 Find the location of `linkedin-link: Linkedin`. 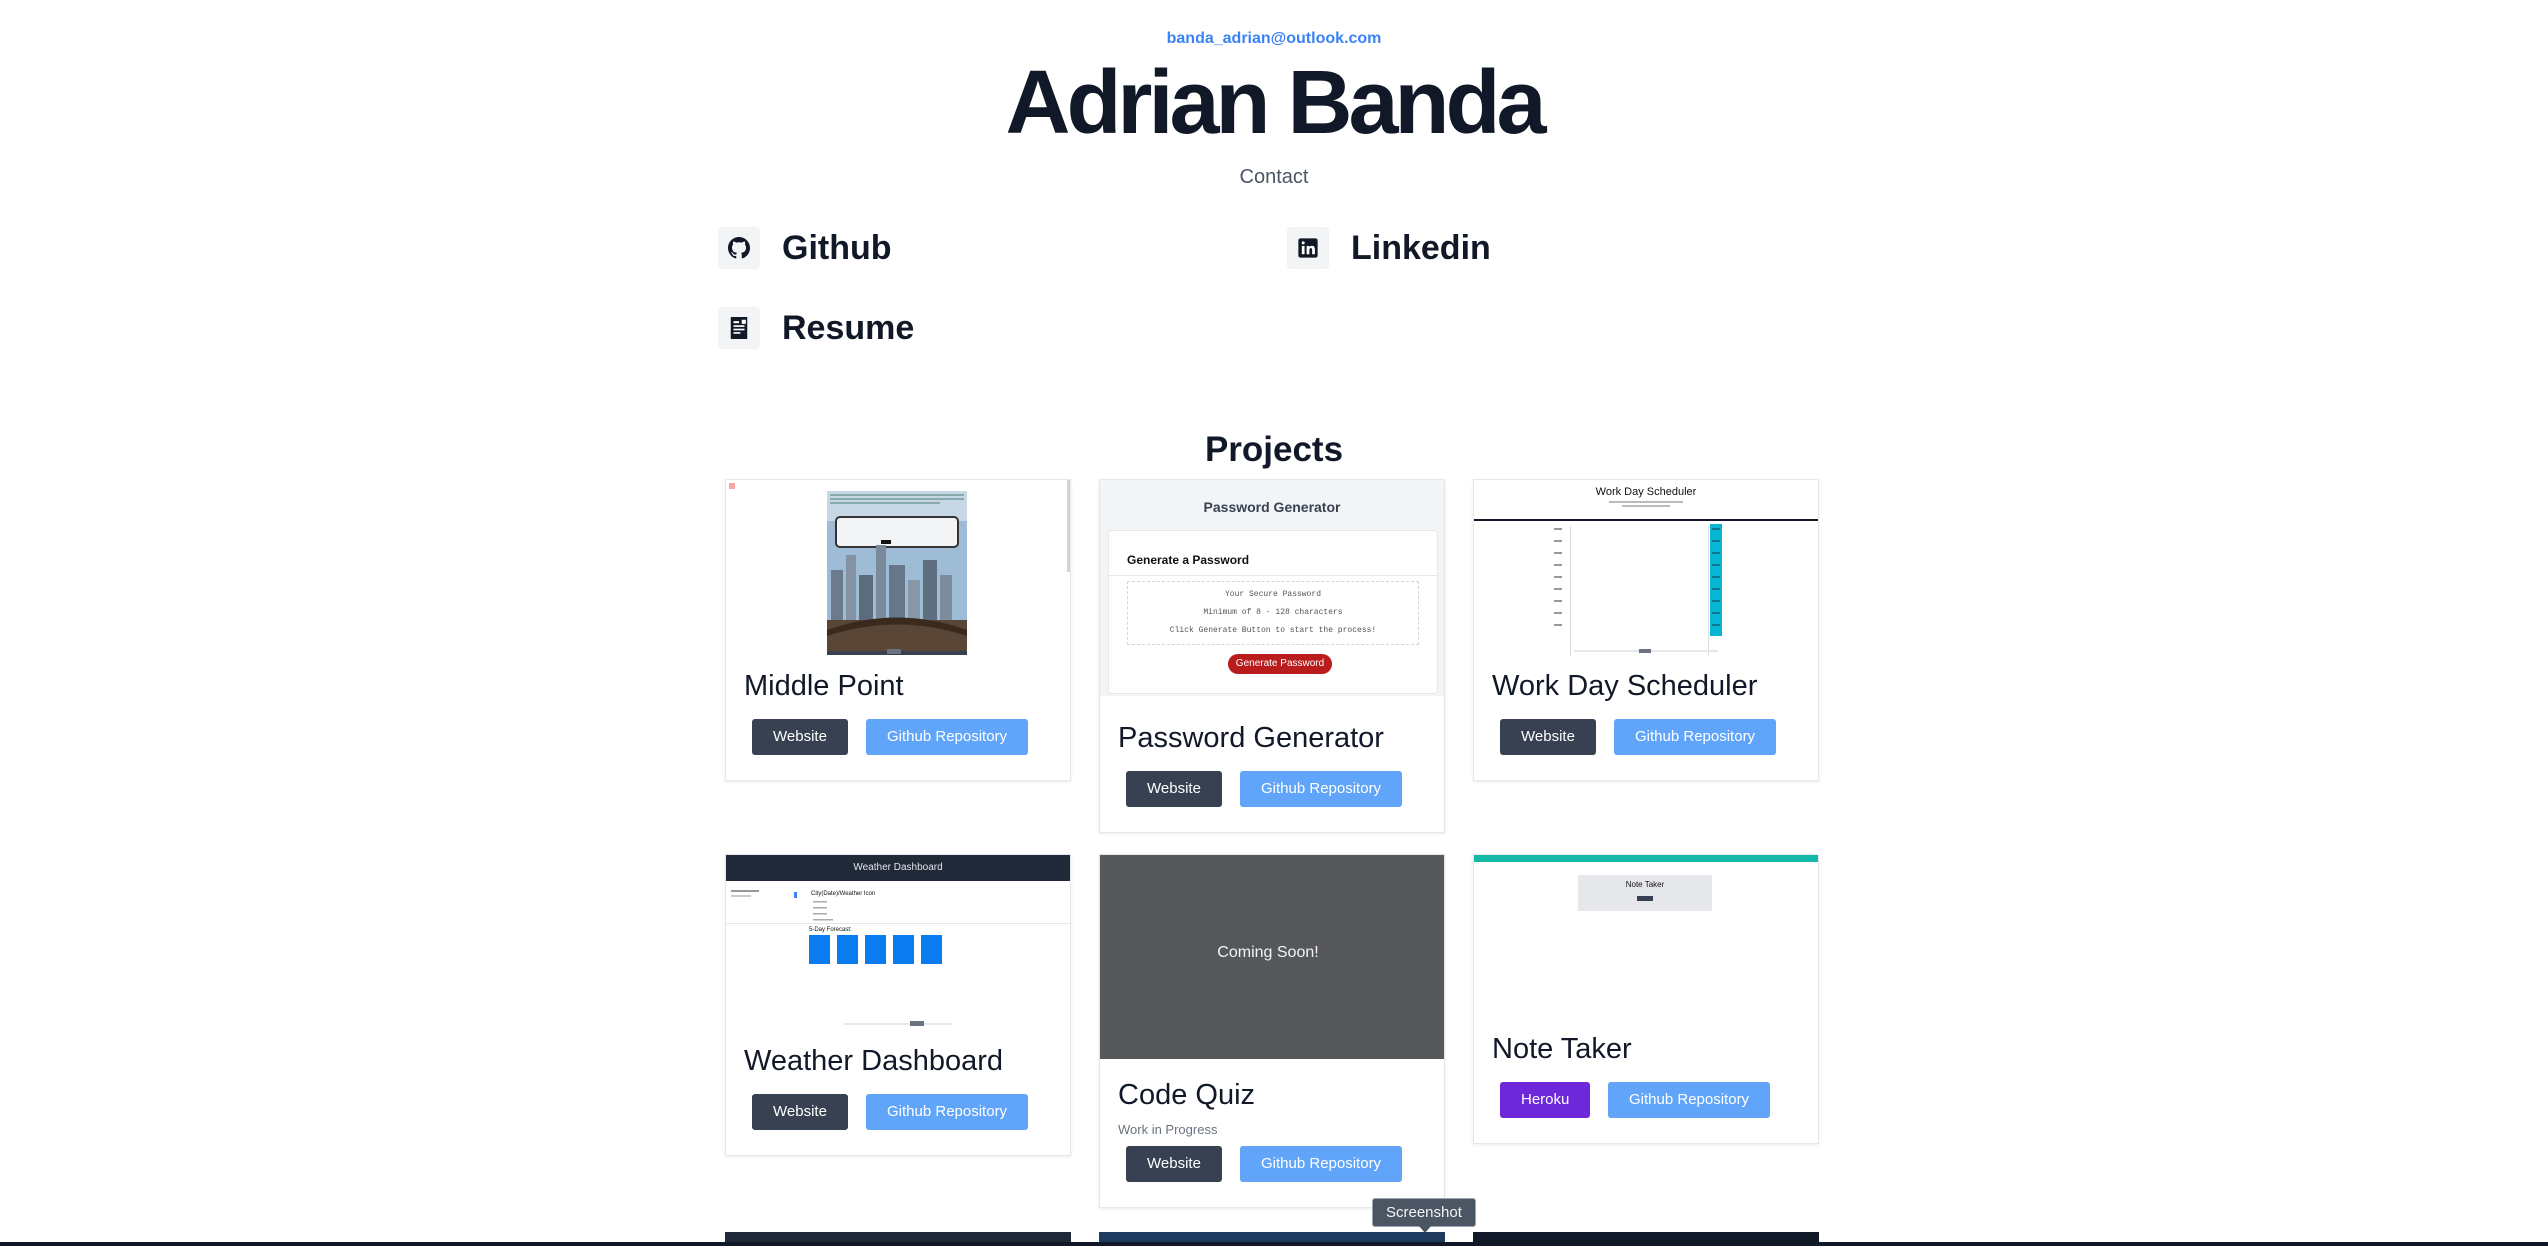

linkedin-link: Linkedin is located at coordinates (1389, 248).